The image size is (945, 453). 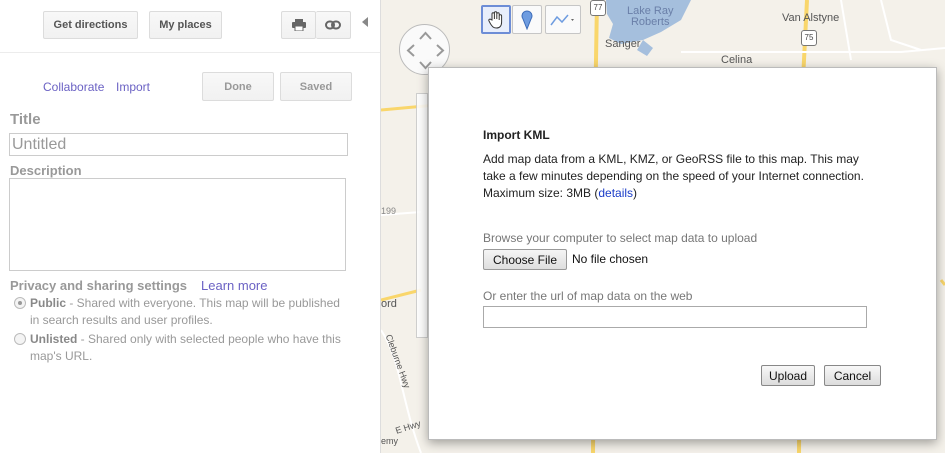 I want to click on description-heading: Description, so click(x=46, y=170).